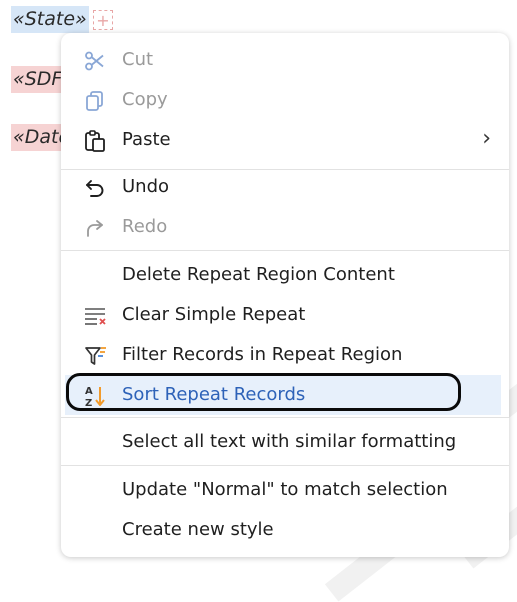 The width and height of the screenshot is (517, 602). Describe the element at coordinates (145, 226) in the screenshot. I see `menu-item-label: Redo` at that location.